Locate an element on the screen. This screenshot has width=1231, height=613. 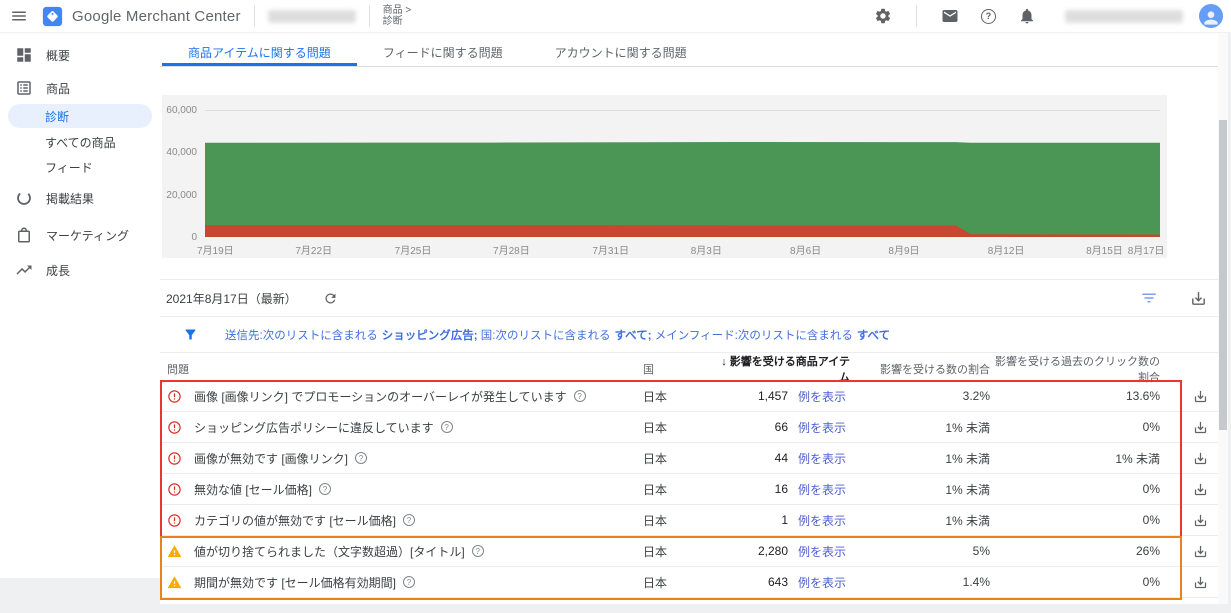
affected-count: 643 is located at coordinates (777, 582).